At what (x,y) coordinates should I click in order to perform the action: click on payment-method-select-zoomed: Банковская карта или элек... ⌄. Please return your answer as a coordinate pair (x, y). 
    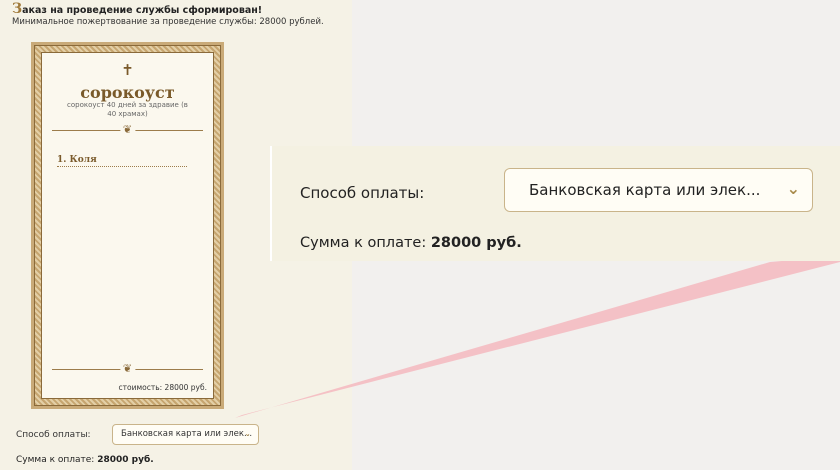
    Looking at the image, I should click on (658, 190).